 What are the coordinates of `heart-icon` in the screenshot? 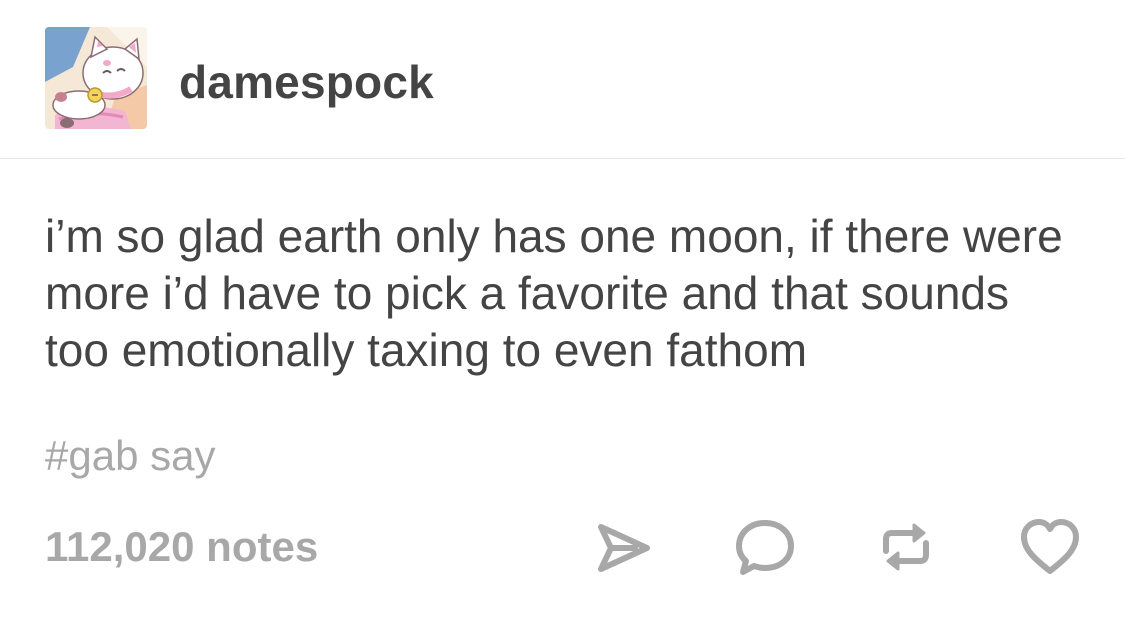 It's located at (1050, 546).